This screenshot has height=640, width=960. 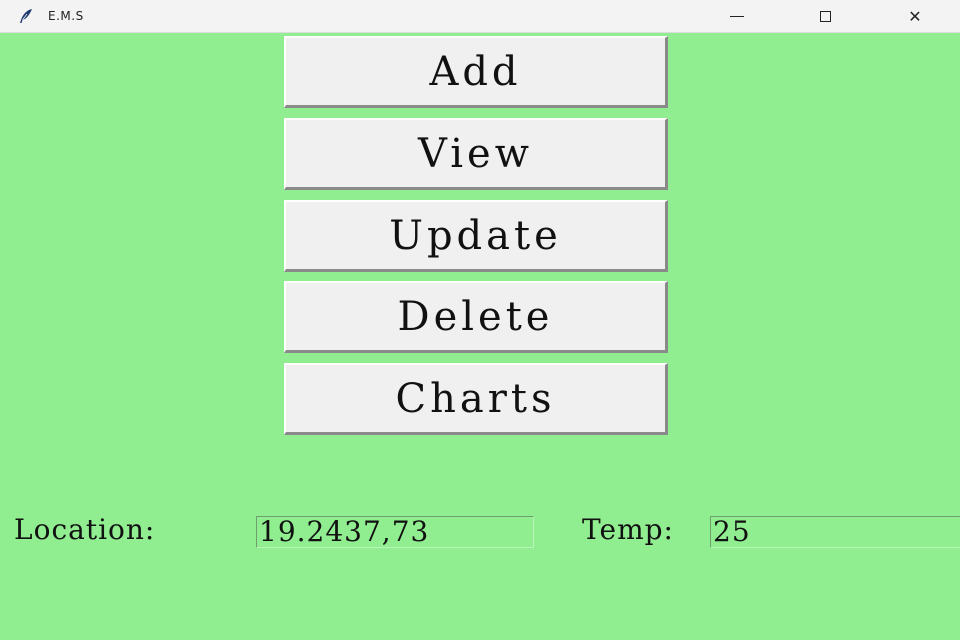 I want to click on close-icon: ✕, so click(x=915, y=16).